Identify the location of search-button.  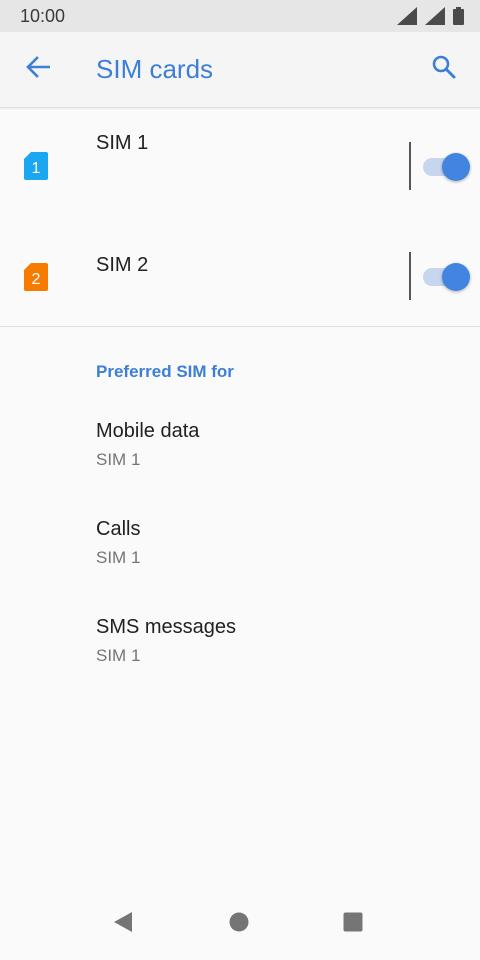
(444, 69).